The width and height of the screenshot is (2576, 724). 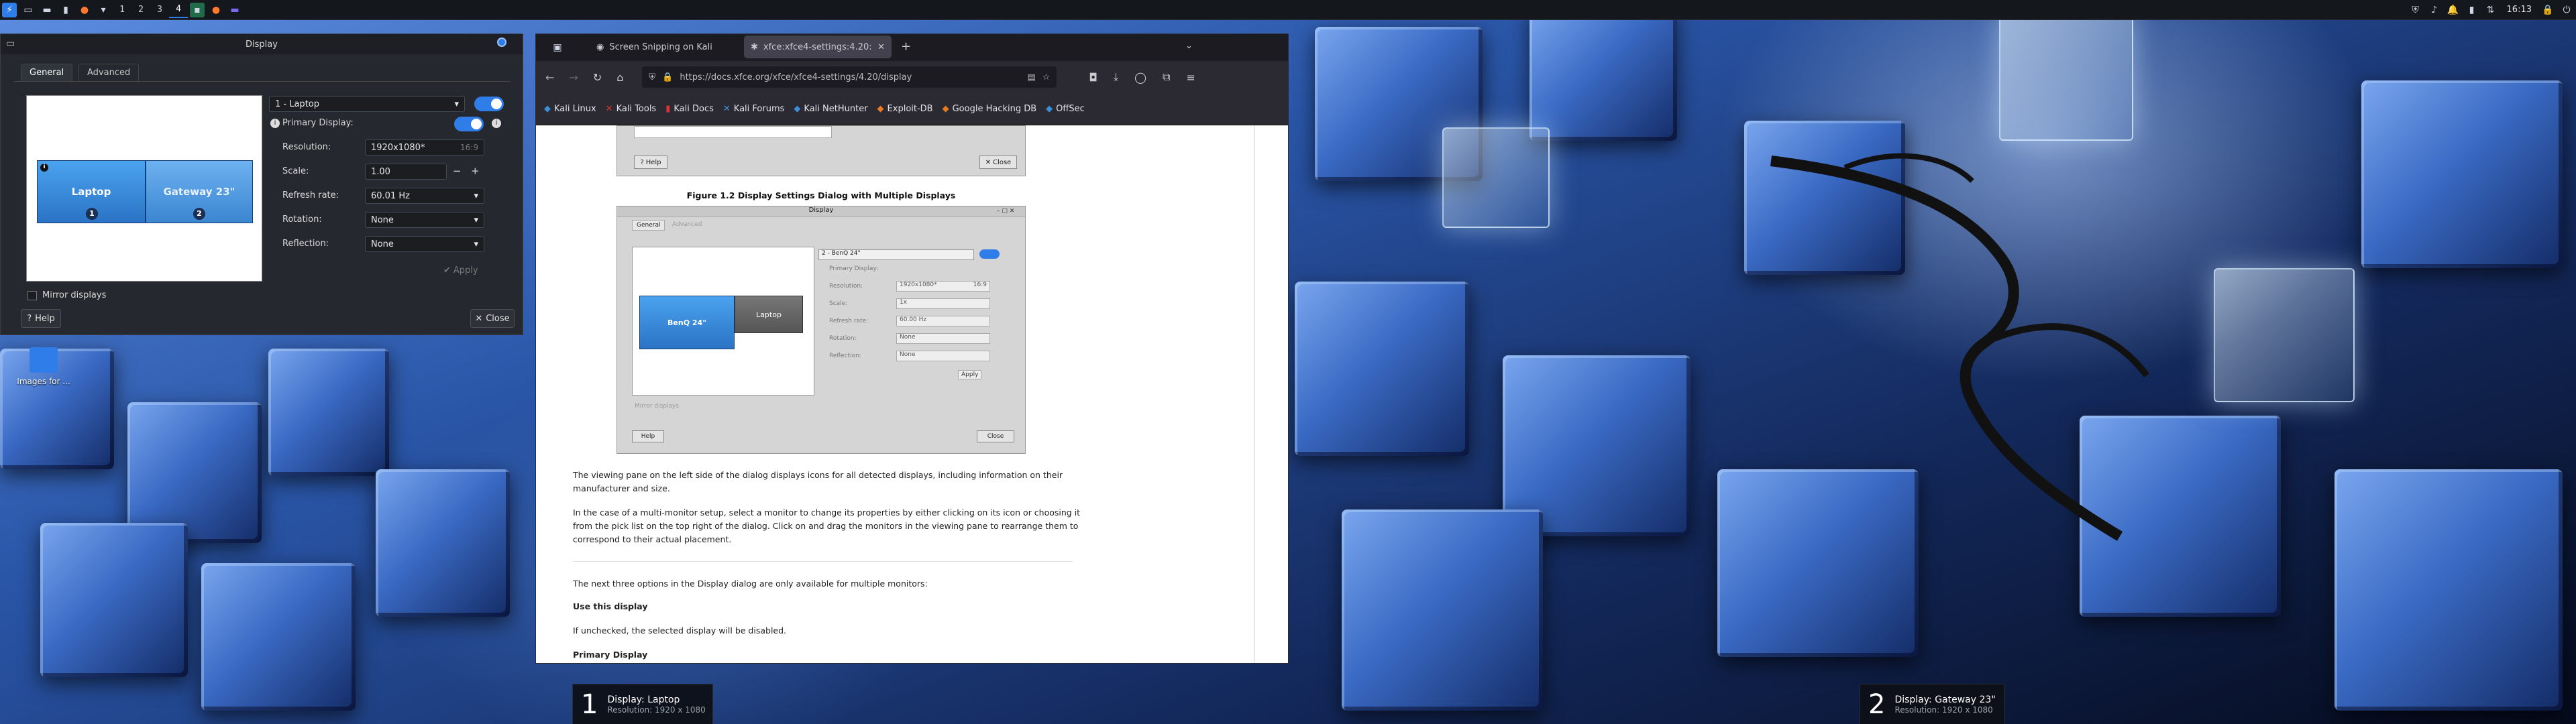 What do you see at coordinates (9, 9) in the screenshot?
I see `kali-menu-icon: ⚡` at bounding box center [9, 9].